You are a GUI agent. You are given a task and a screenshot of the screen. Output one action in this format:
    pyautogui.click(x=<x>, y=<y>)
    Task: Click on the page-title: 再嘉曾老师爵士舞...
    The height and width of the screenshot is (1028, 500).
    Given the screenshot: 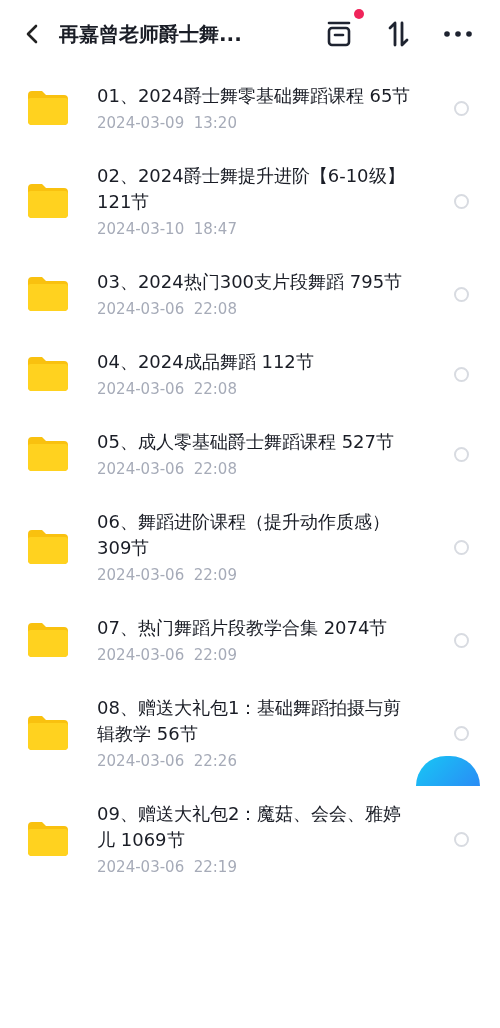 What is the action you would take?
    pyautogui.click(x=151, y=34)
    